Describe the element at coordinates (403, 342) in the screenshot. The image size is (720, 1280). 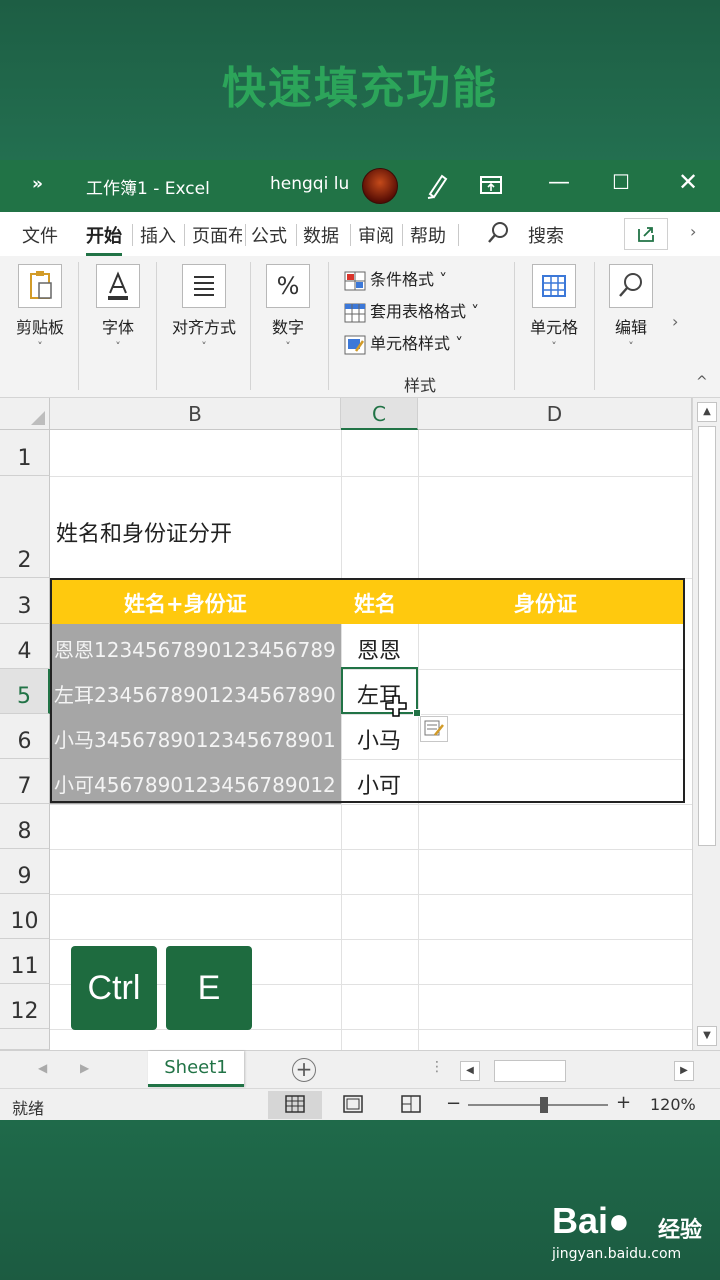
I see `cell-styles-button: 单元格样式 ˅` at that location.